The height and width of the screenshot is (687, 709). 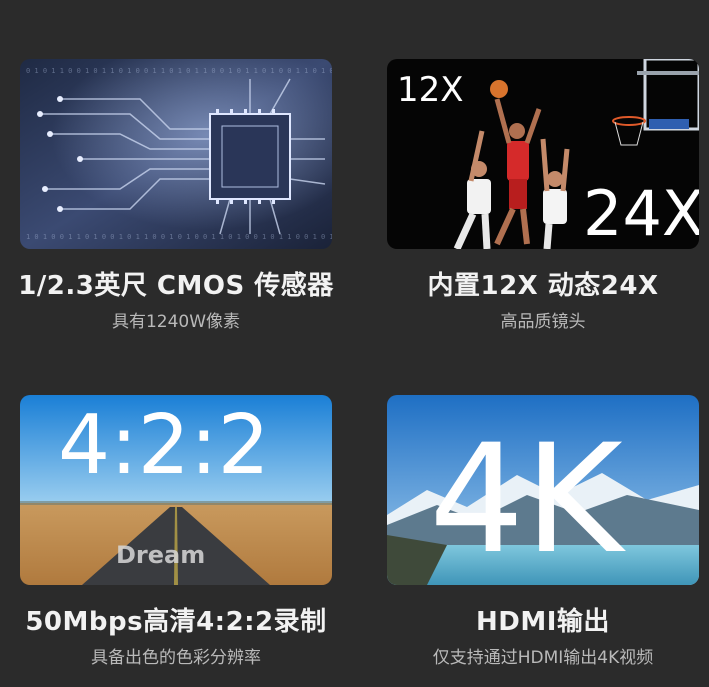 What do you see at coordinates (176, 286) in the screenshot?
I see `feature-title: 1/2.3英尺 CMOS 传感器` at bounding box center [176, 286].